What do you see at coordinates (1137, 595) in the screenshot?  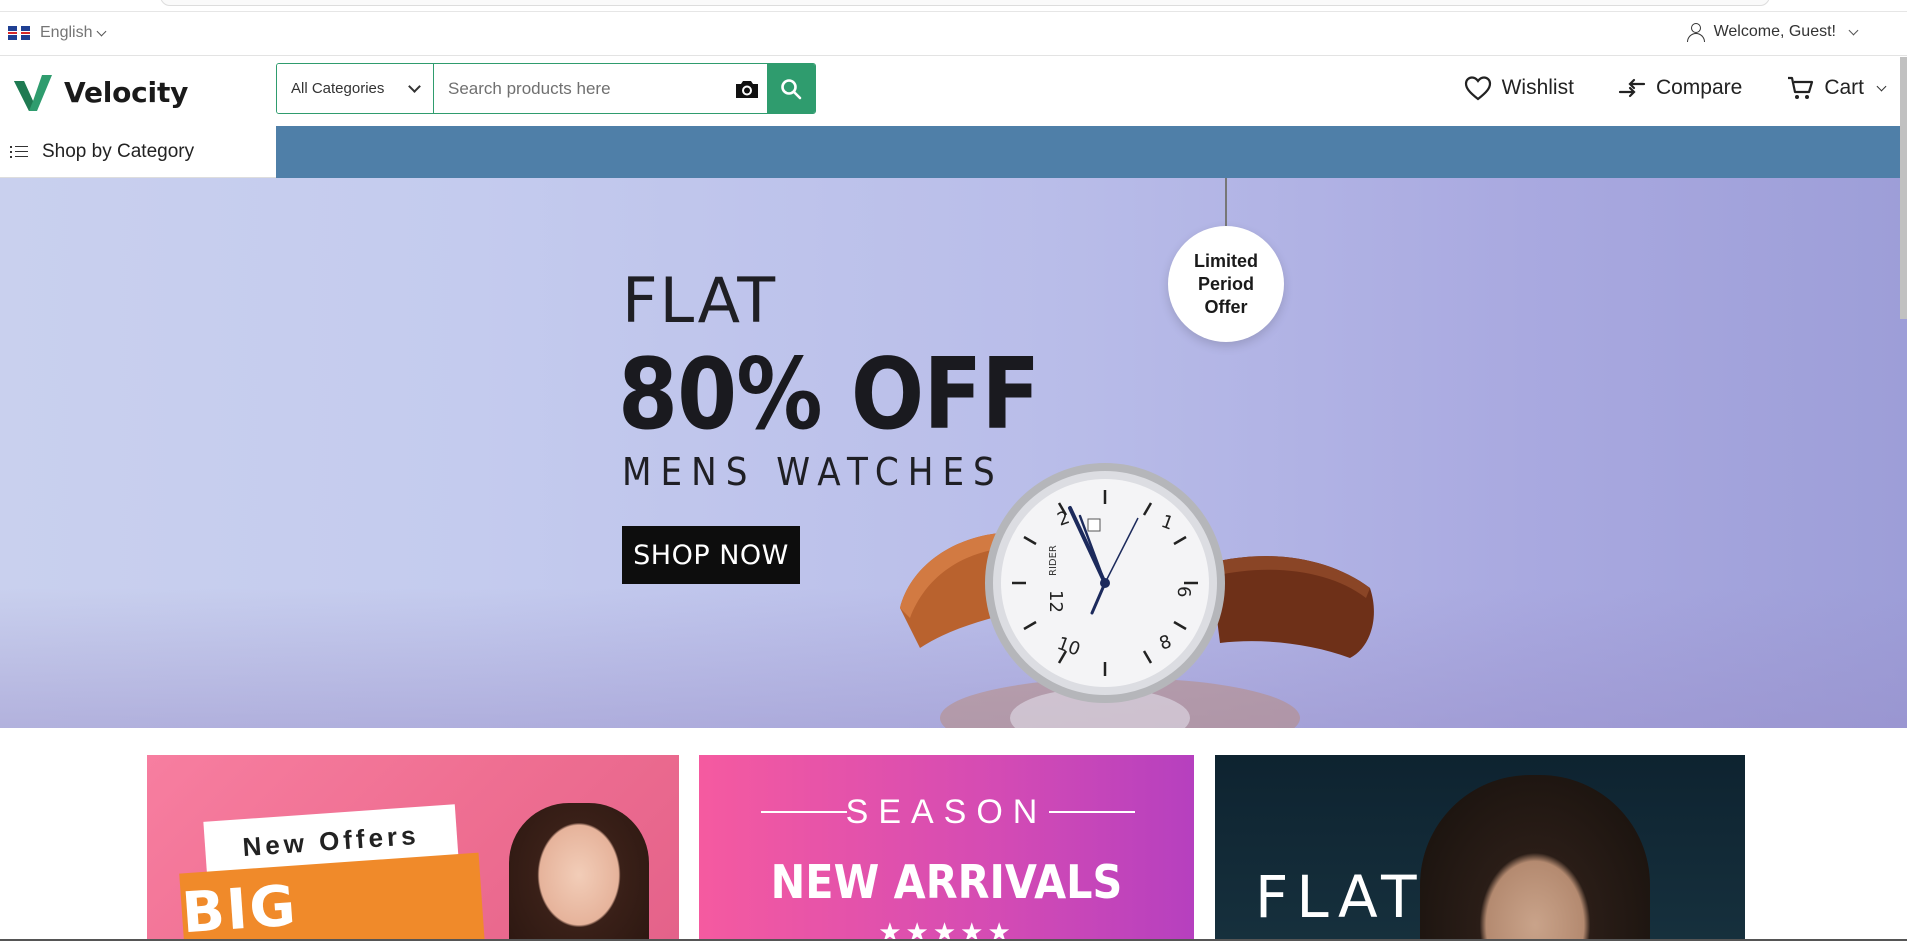 I see `wrist-watch-image: 2 1 8 10 12 6 RIDER` at bounding box center [1137, 595].